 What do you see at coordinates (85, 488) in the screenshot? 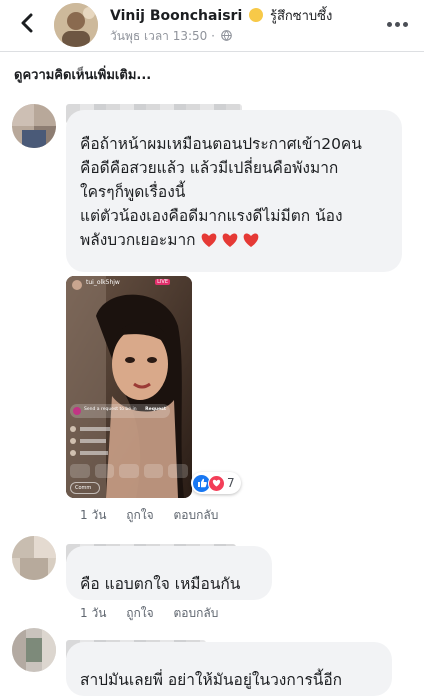
I see `live-comment-input: Comm` at bounding box center [85, 488].